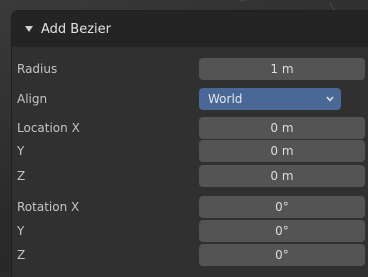 Image resolution: width=368 pixels, height=277 pixels. Describe the element at coordinates (270, 99) in the screenshot. I see `align-select: World` at that location.